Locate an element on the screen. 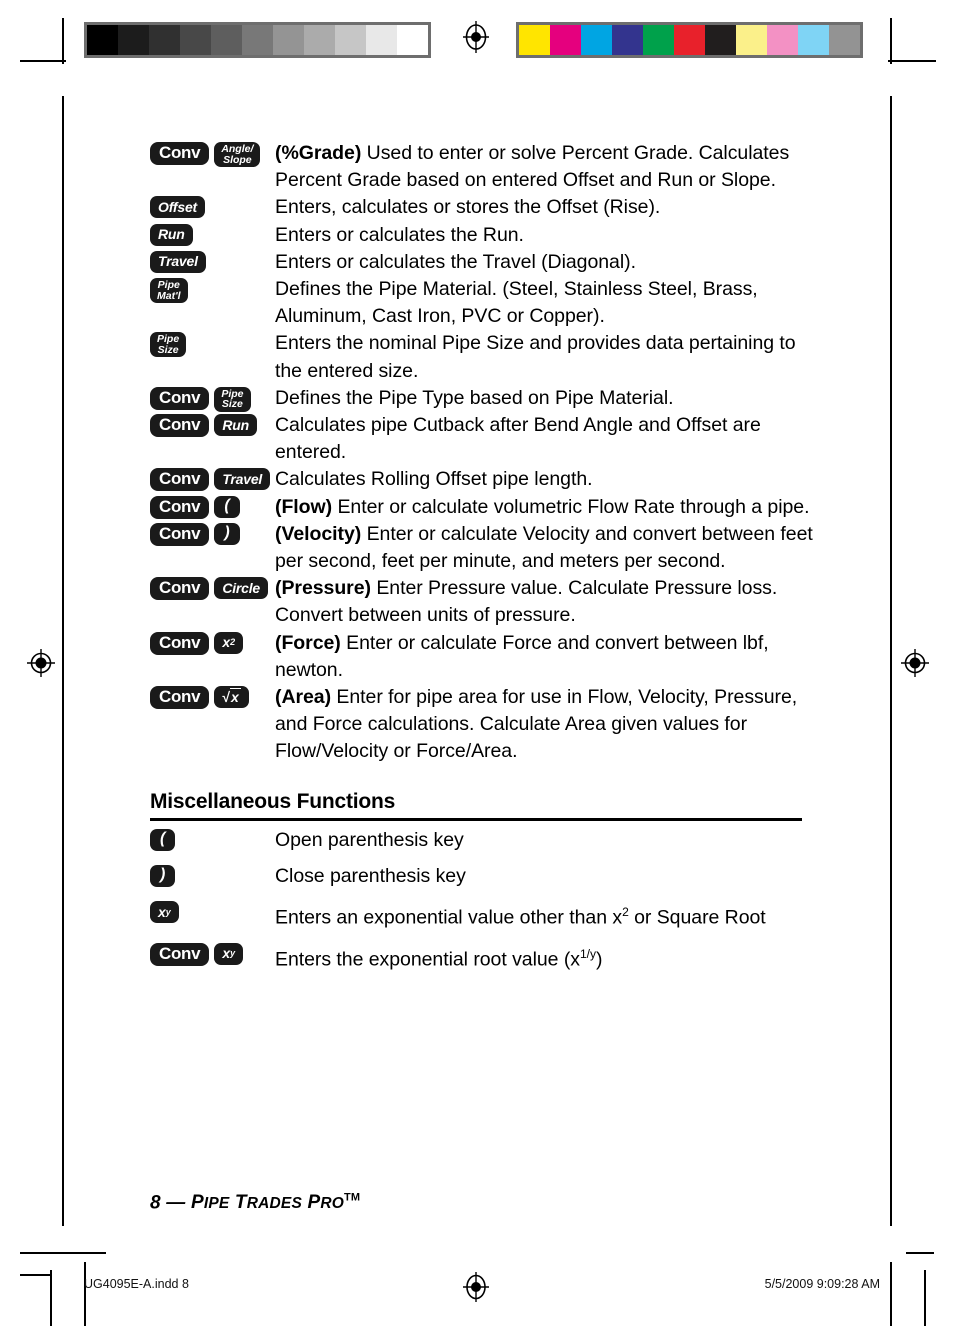  section-divider is located at coordinates (476, 819).